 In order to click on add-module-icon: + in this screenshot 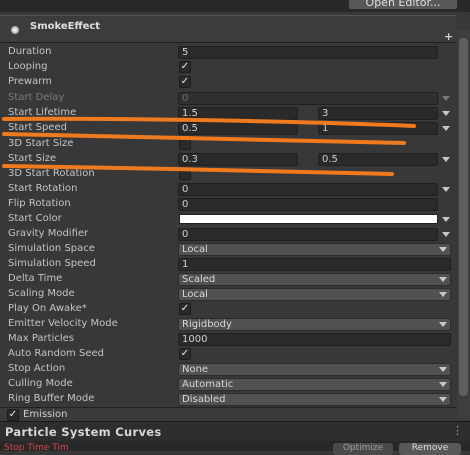, I will do `click(448, 36)`.